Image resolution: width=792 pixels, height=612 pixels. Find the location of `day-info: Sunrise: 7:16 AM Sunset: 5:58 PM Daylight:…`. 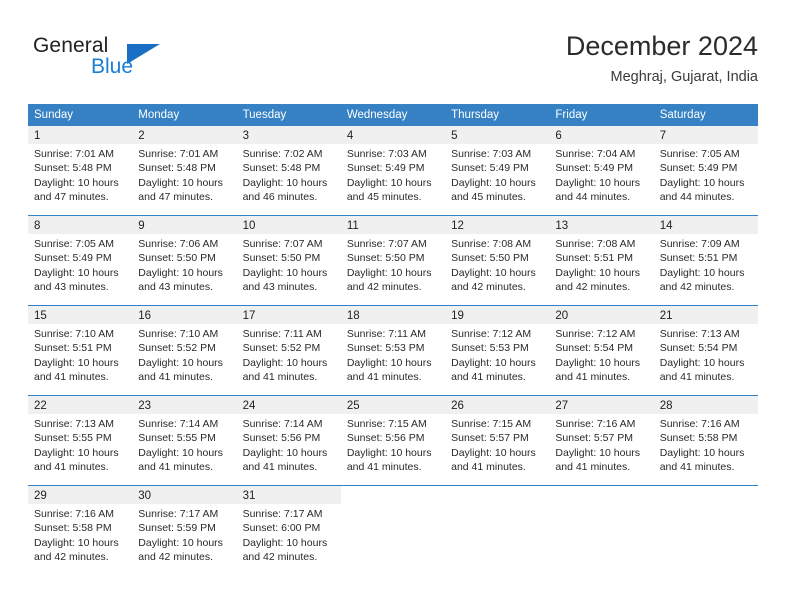

day-info: Sunrise: 7:16 AM Sunset: 5:58 PM Daylight:… is located at coordinates (80, 534).